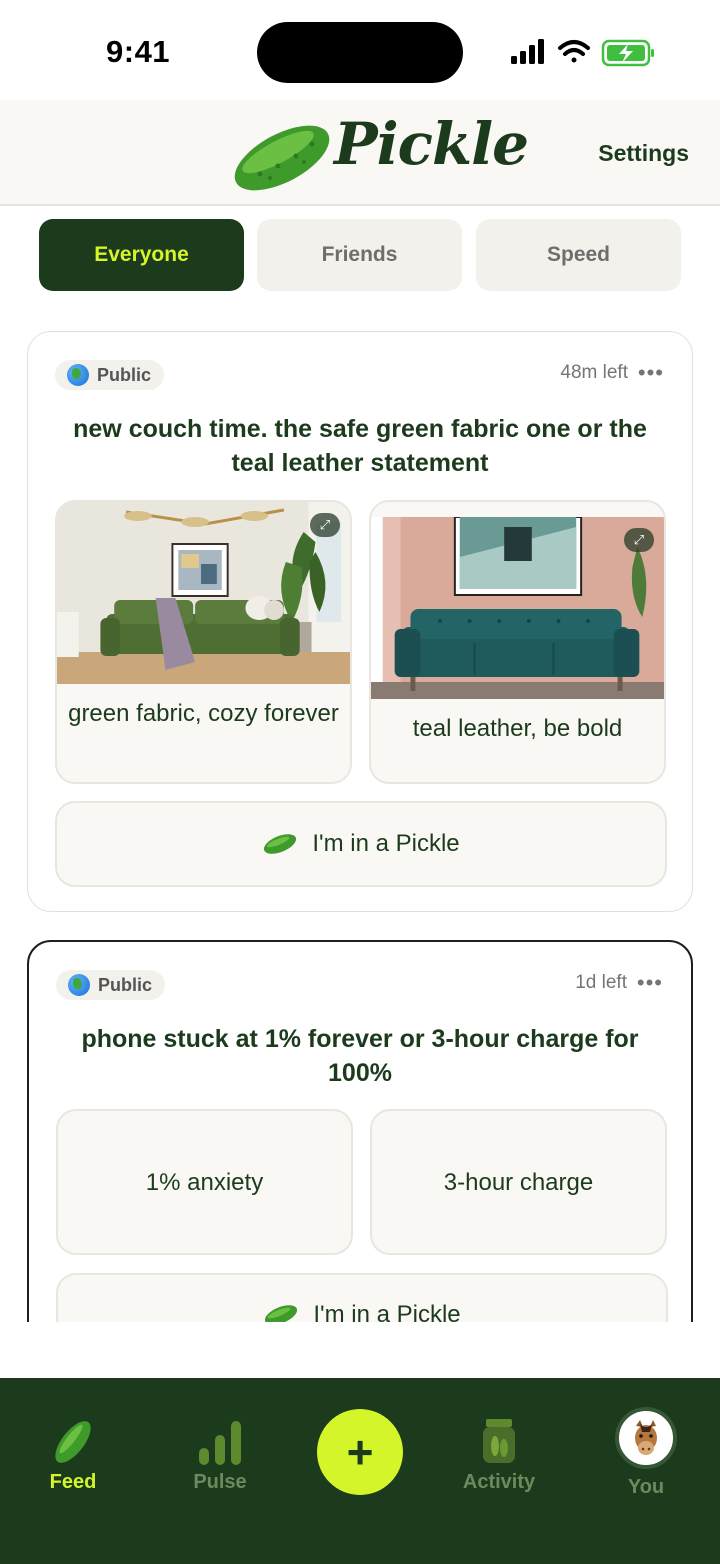 The height and width of the screenshot is (1564, 720). I want to click on battery-charging-icon, so click(627, 53).